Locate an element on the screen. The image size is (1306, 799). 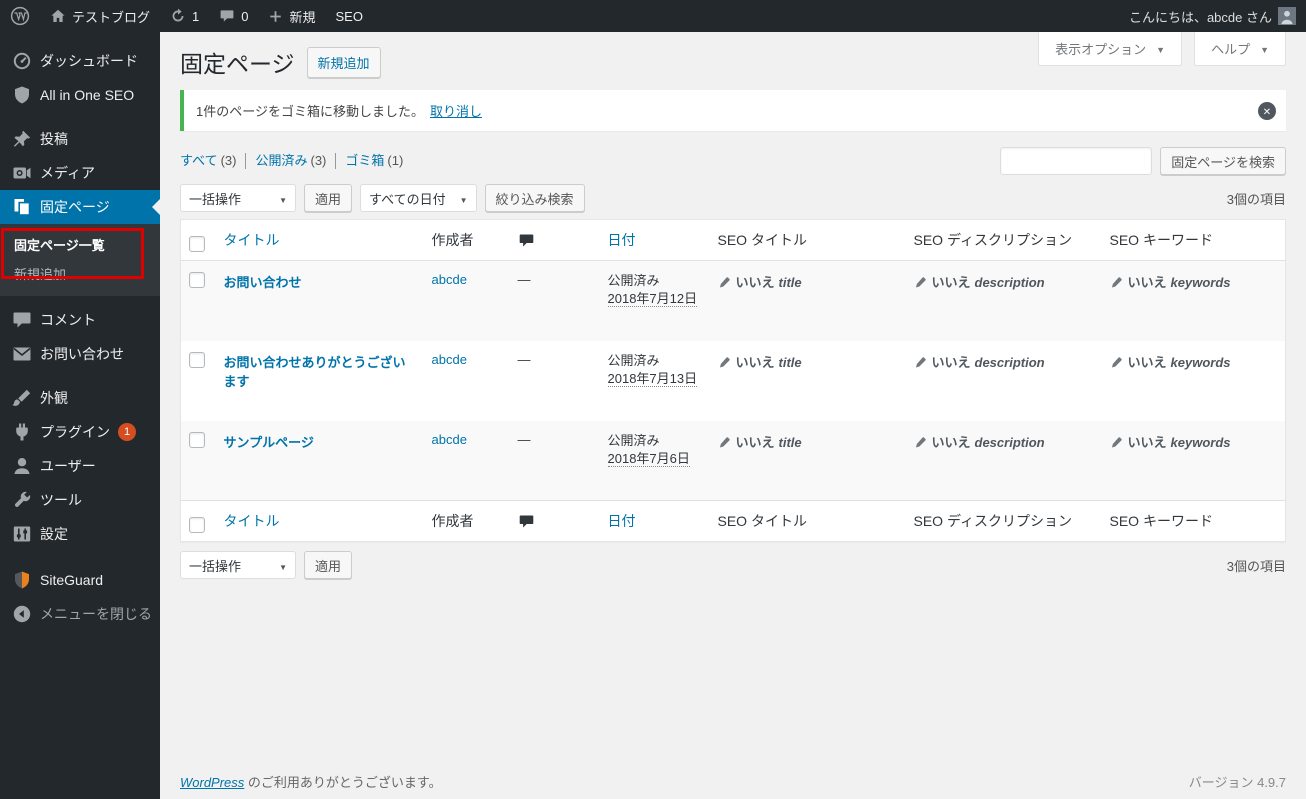
item-count: 3個の項目 is located at coordinates (1256, 566).